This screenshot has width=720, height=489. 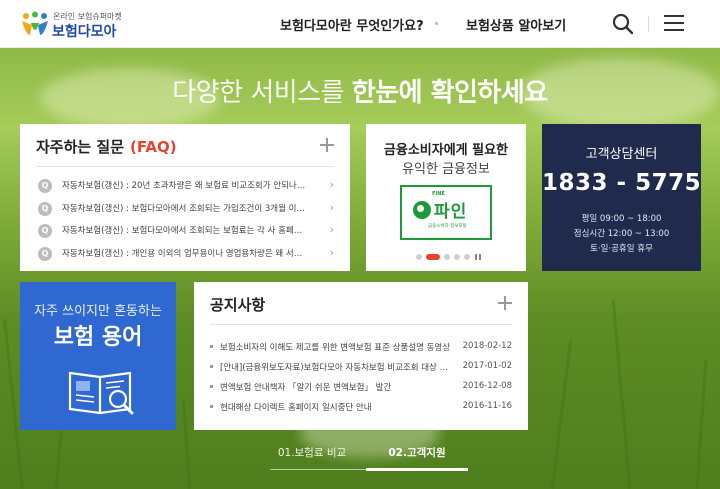 I want to click on call-hours-lunch: 점심시간 12:00 ~ 13:00, so click(x=621, y=234).